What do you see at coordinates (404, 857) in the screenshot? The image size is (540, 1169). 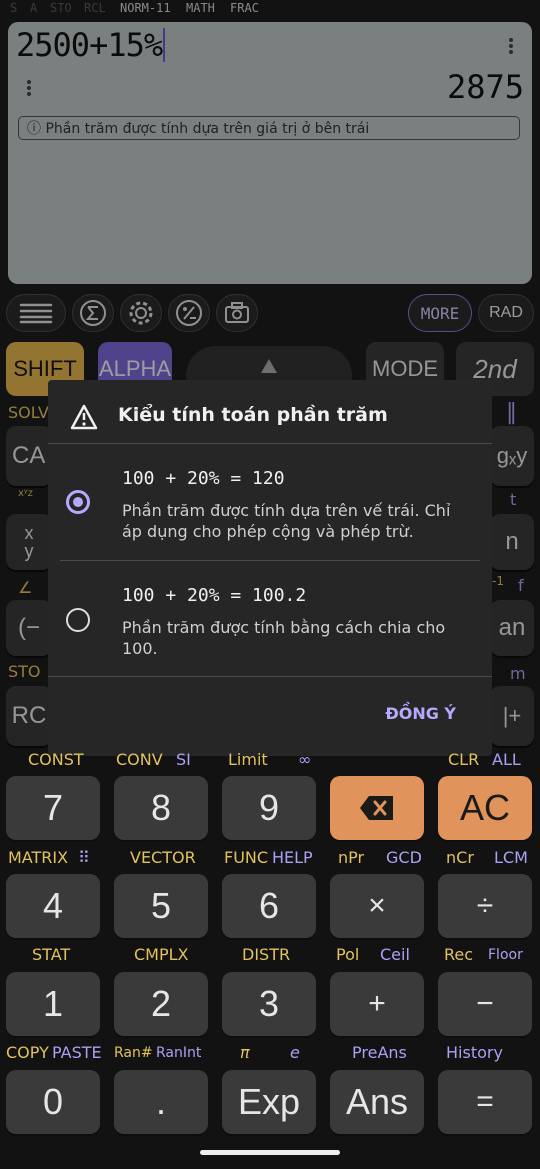 I see `gcd-label: GCD` at bounding box center [404, 857].